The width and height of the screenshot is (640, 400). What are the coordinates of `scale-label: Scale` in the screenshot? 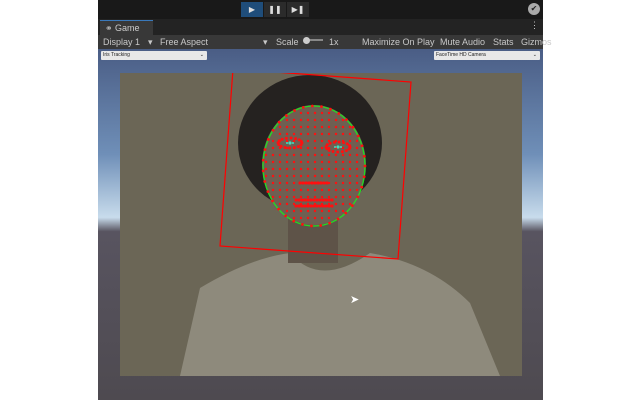 It's located at (287, 42).